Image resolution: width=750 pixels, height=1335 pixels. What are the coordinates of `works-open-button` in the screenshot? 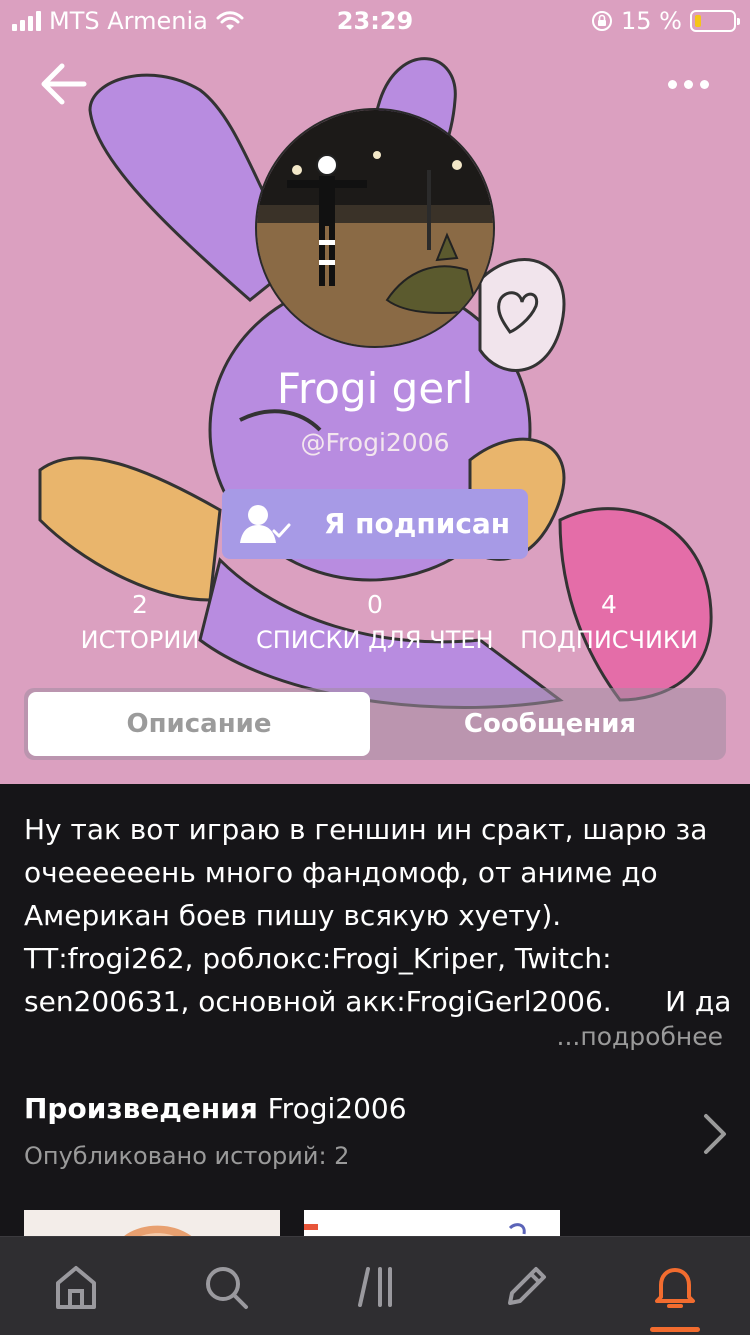 It's located at (715, 1136).